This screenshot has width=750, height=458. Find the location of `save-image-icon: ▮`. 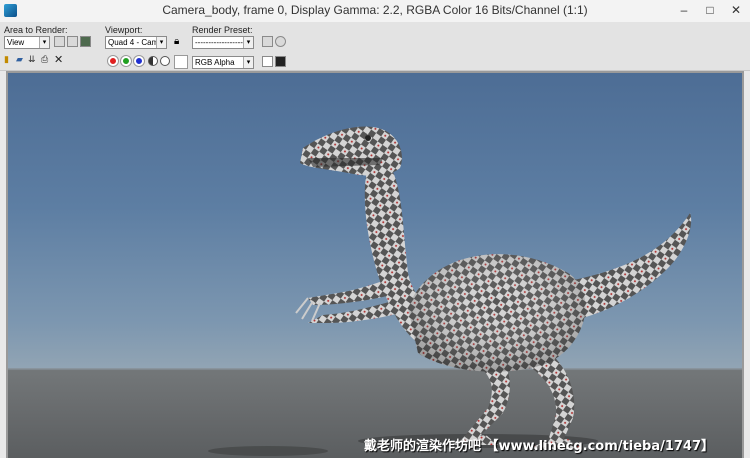

save-image-icon: ▮ is located at coordinates (6, 59).